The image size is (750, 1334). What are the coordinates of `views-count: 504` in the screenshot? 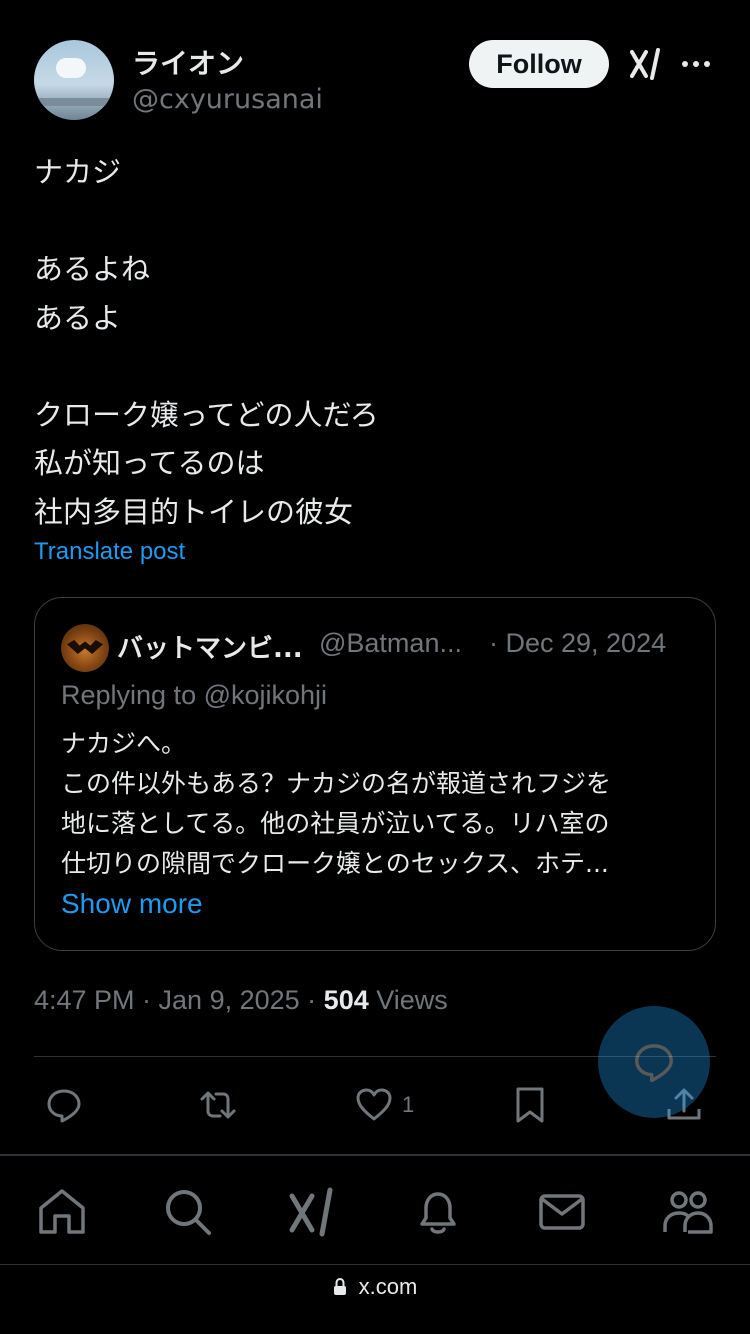 It's located at (346, 1000).